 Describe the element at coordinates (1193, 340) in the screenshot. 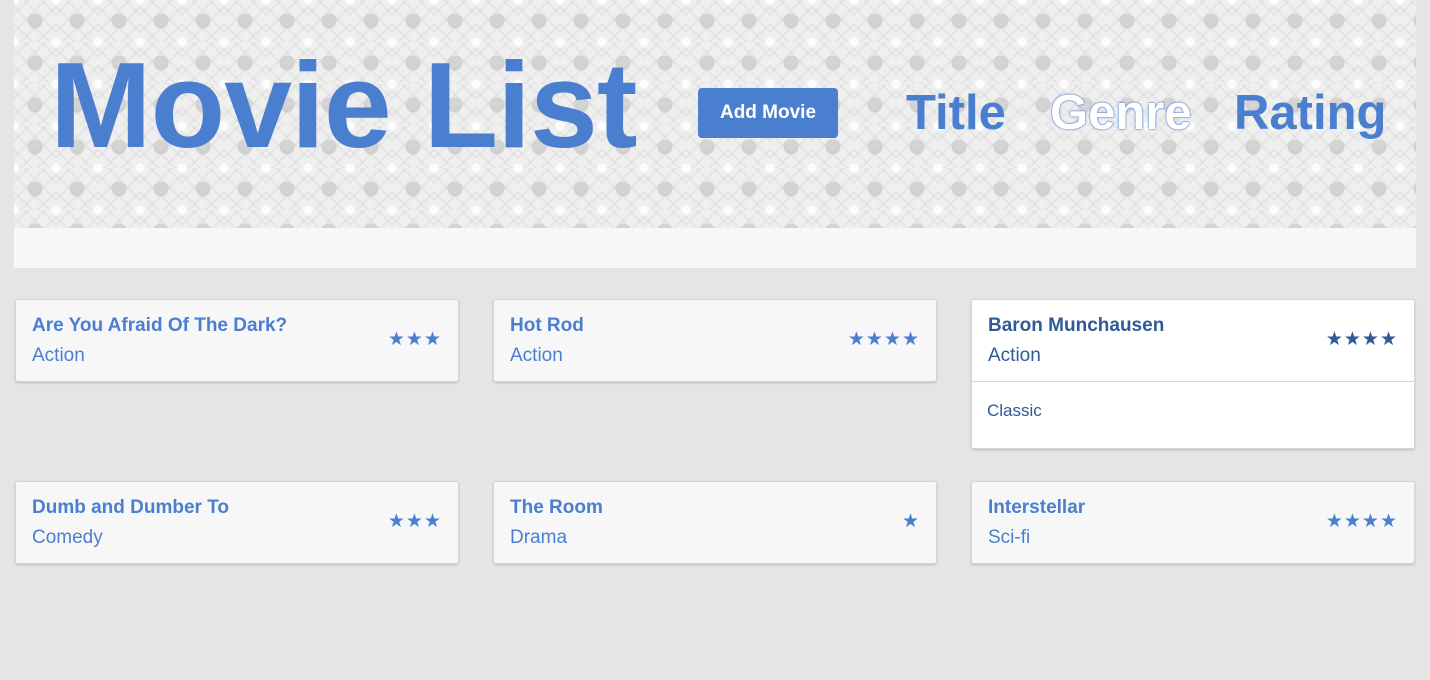

I see `movie-card-header: Baron Munchausen Action ★★★★` at that location.